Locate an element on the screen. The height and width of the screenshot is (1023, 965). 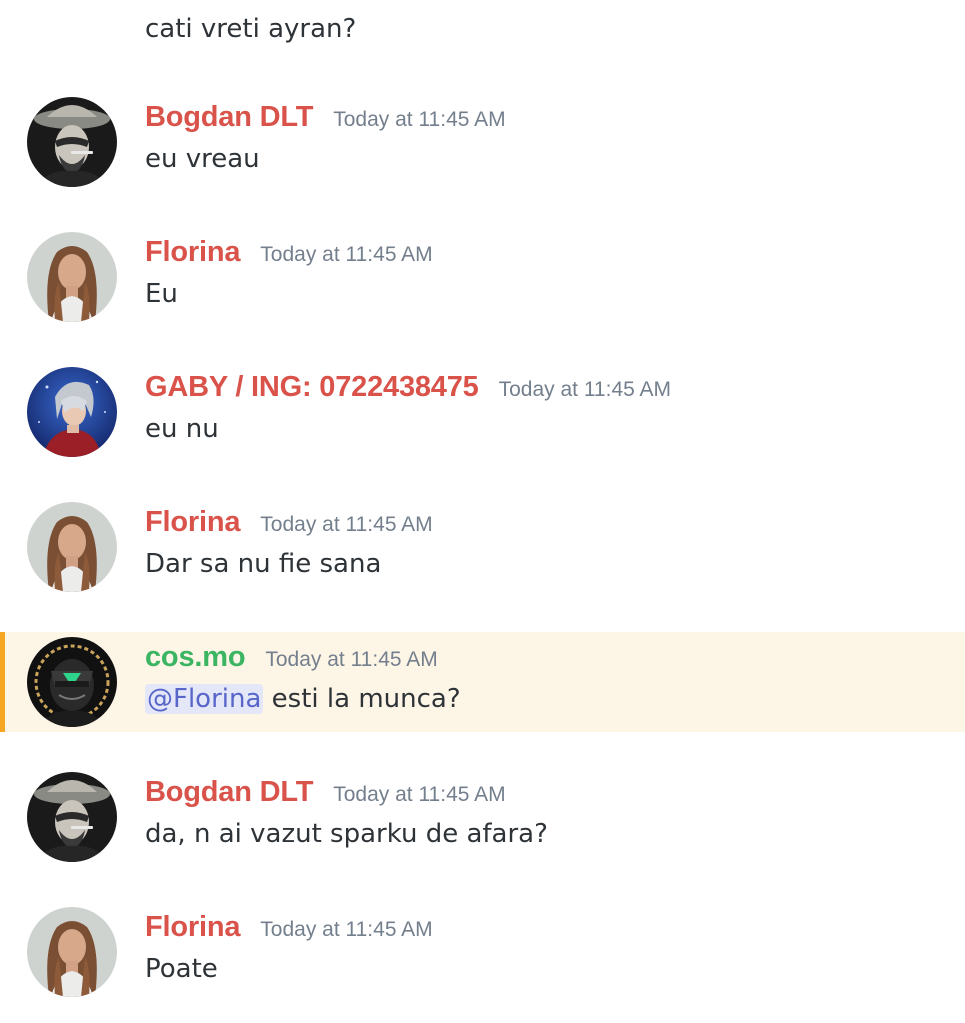
message-content: eu vreau is located at coordinates (202, 159).